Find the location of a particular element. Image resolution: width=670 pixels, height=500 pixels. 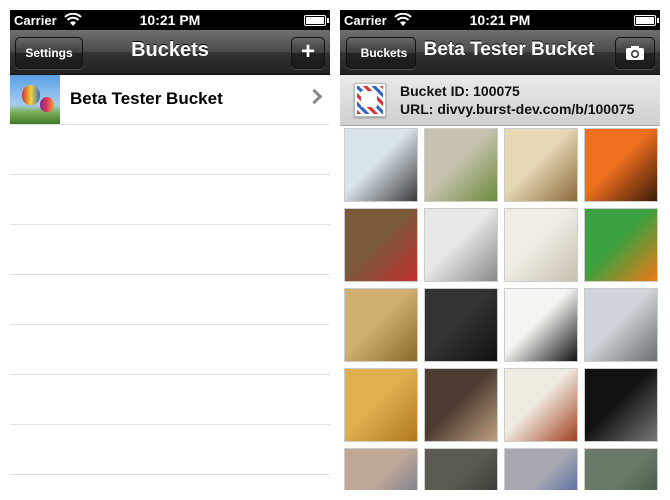

photo-computer-desk is located at coordinates (381, 165).